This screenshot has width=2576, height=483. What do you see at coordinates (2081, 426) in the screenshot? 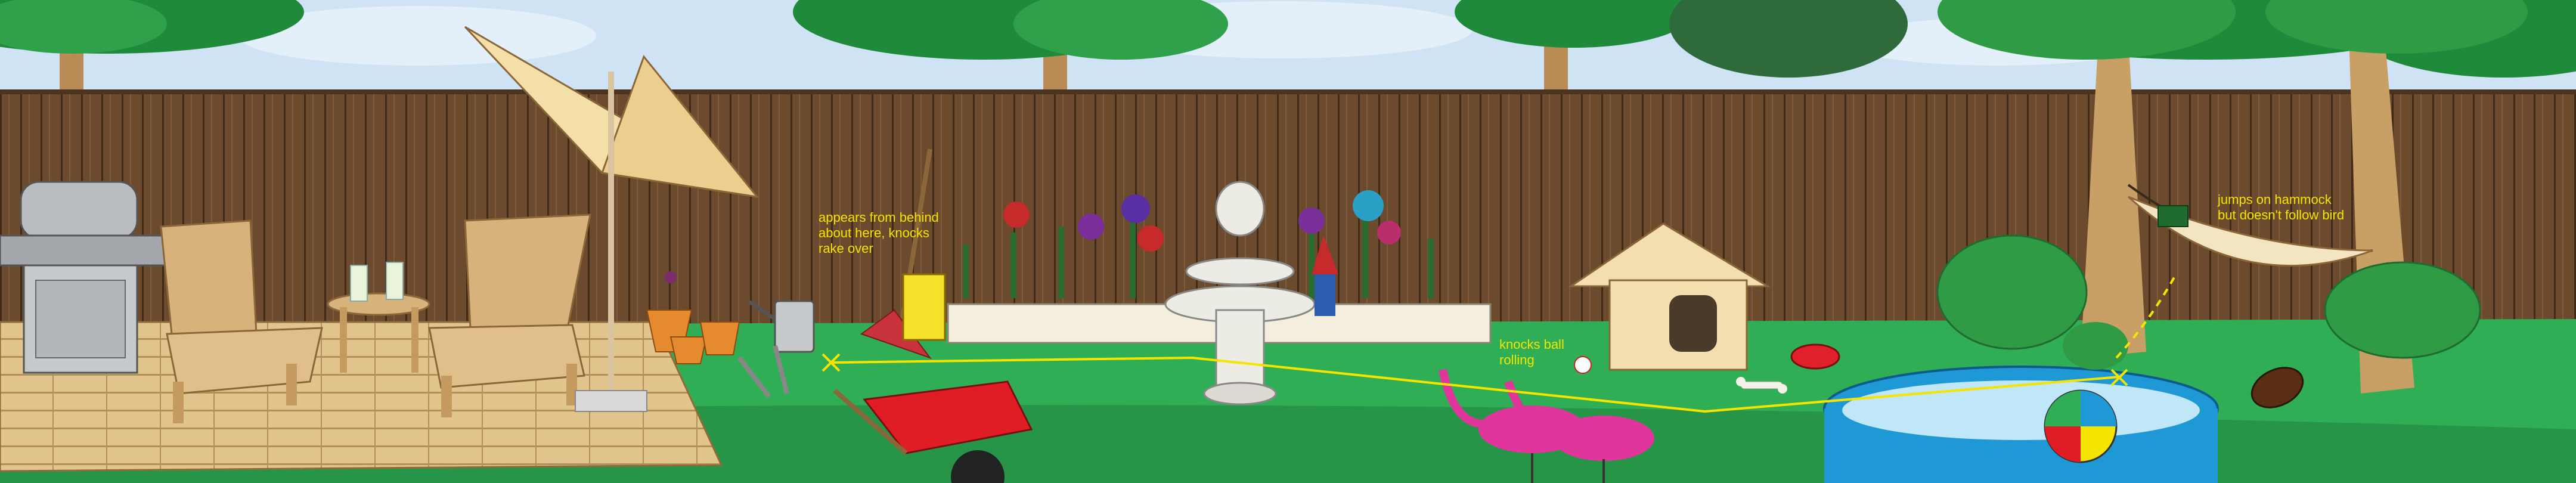
I see `beach-ball` at bounding box center [2081, 426].